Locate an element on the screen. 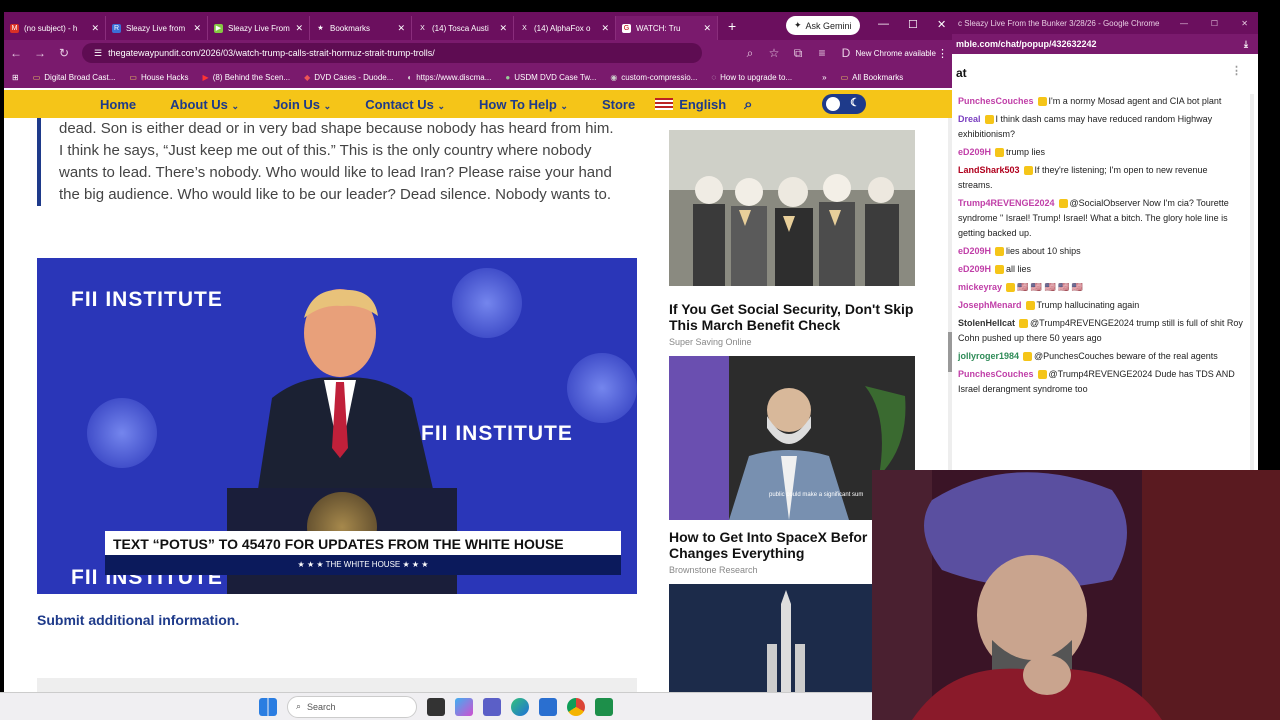 Image resolution: width=1280 pixels, height=720 pixels. tab: X (14) AlphaFox o ✕ is located at coordinates (565, 28).